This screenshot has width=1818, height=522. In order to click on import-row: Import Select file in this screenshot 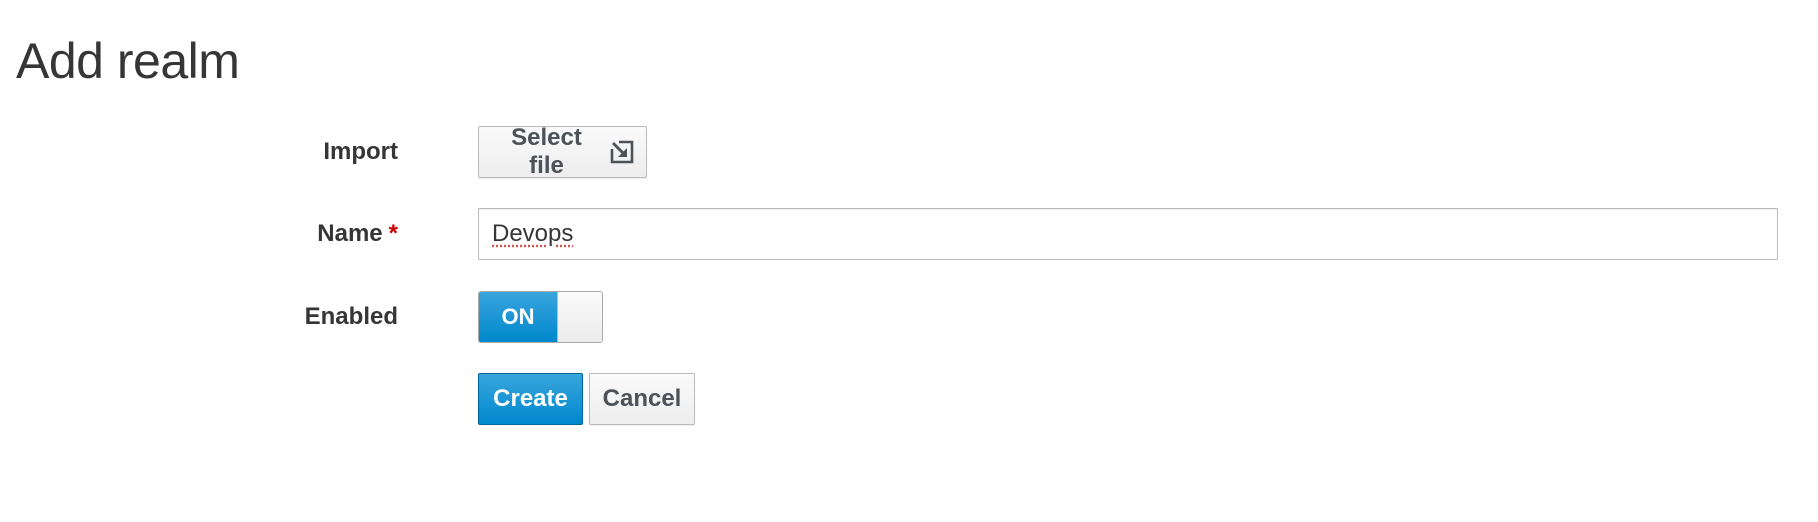, I will do `click(909, 151)`.